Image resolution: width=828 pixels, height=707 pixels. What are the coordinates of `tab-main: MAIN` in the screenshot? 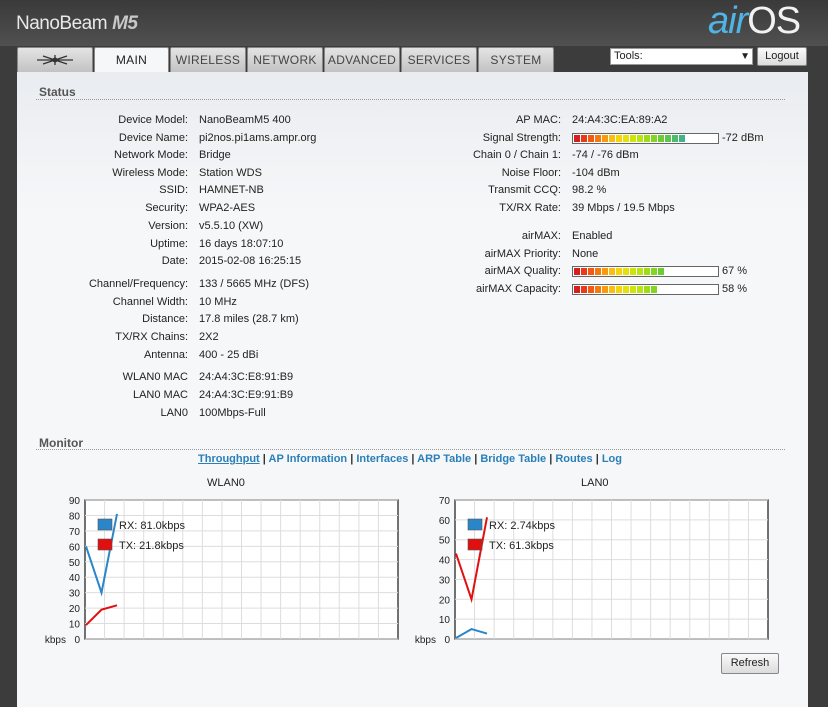 It's located at (131, 60).